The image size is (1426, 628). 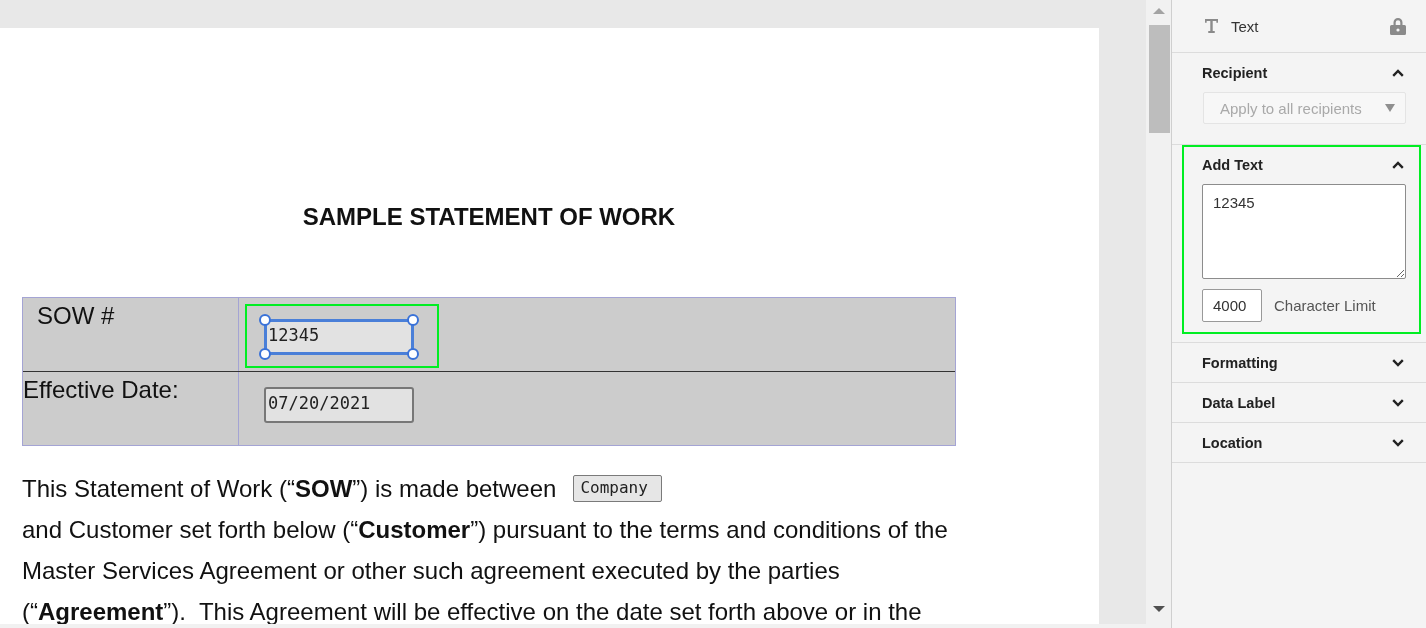 What do you see at coordinates (1158, 314) in the screenshot?
I see `vertical-scrollbar` at bounding box center [1158, 314].